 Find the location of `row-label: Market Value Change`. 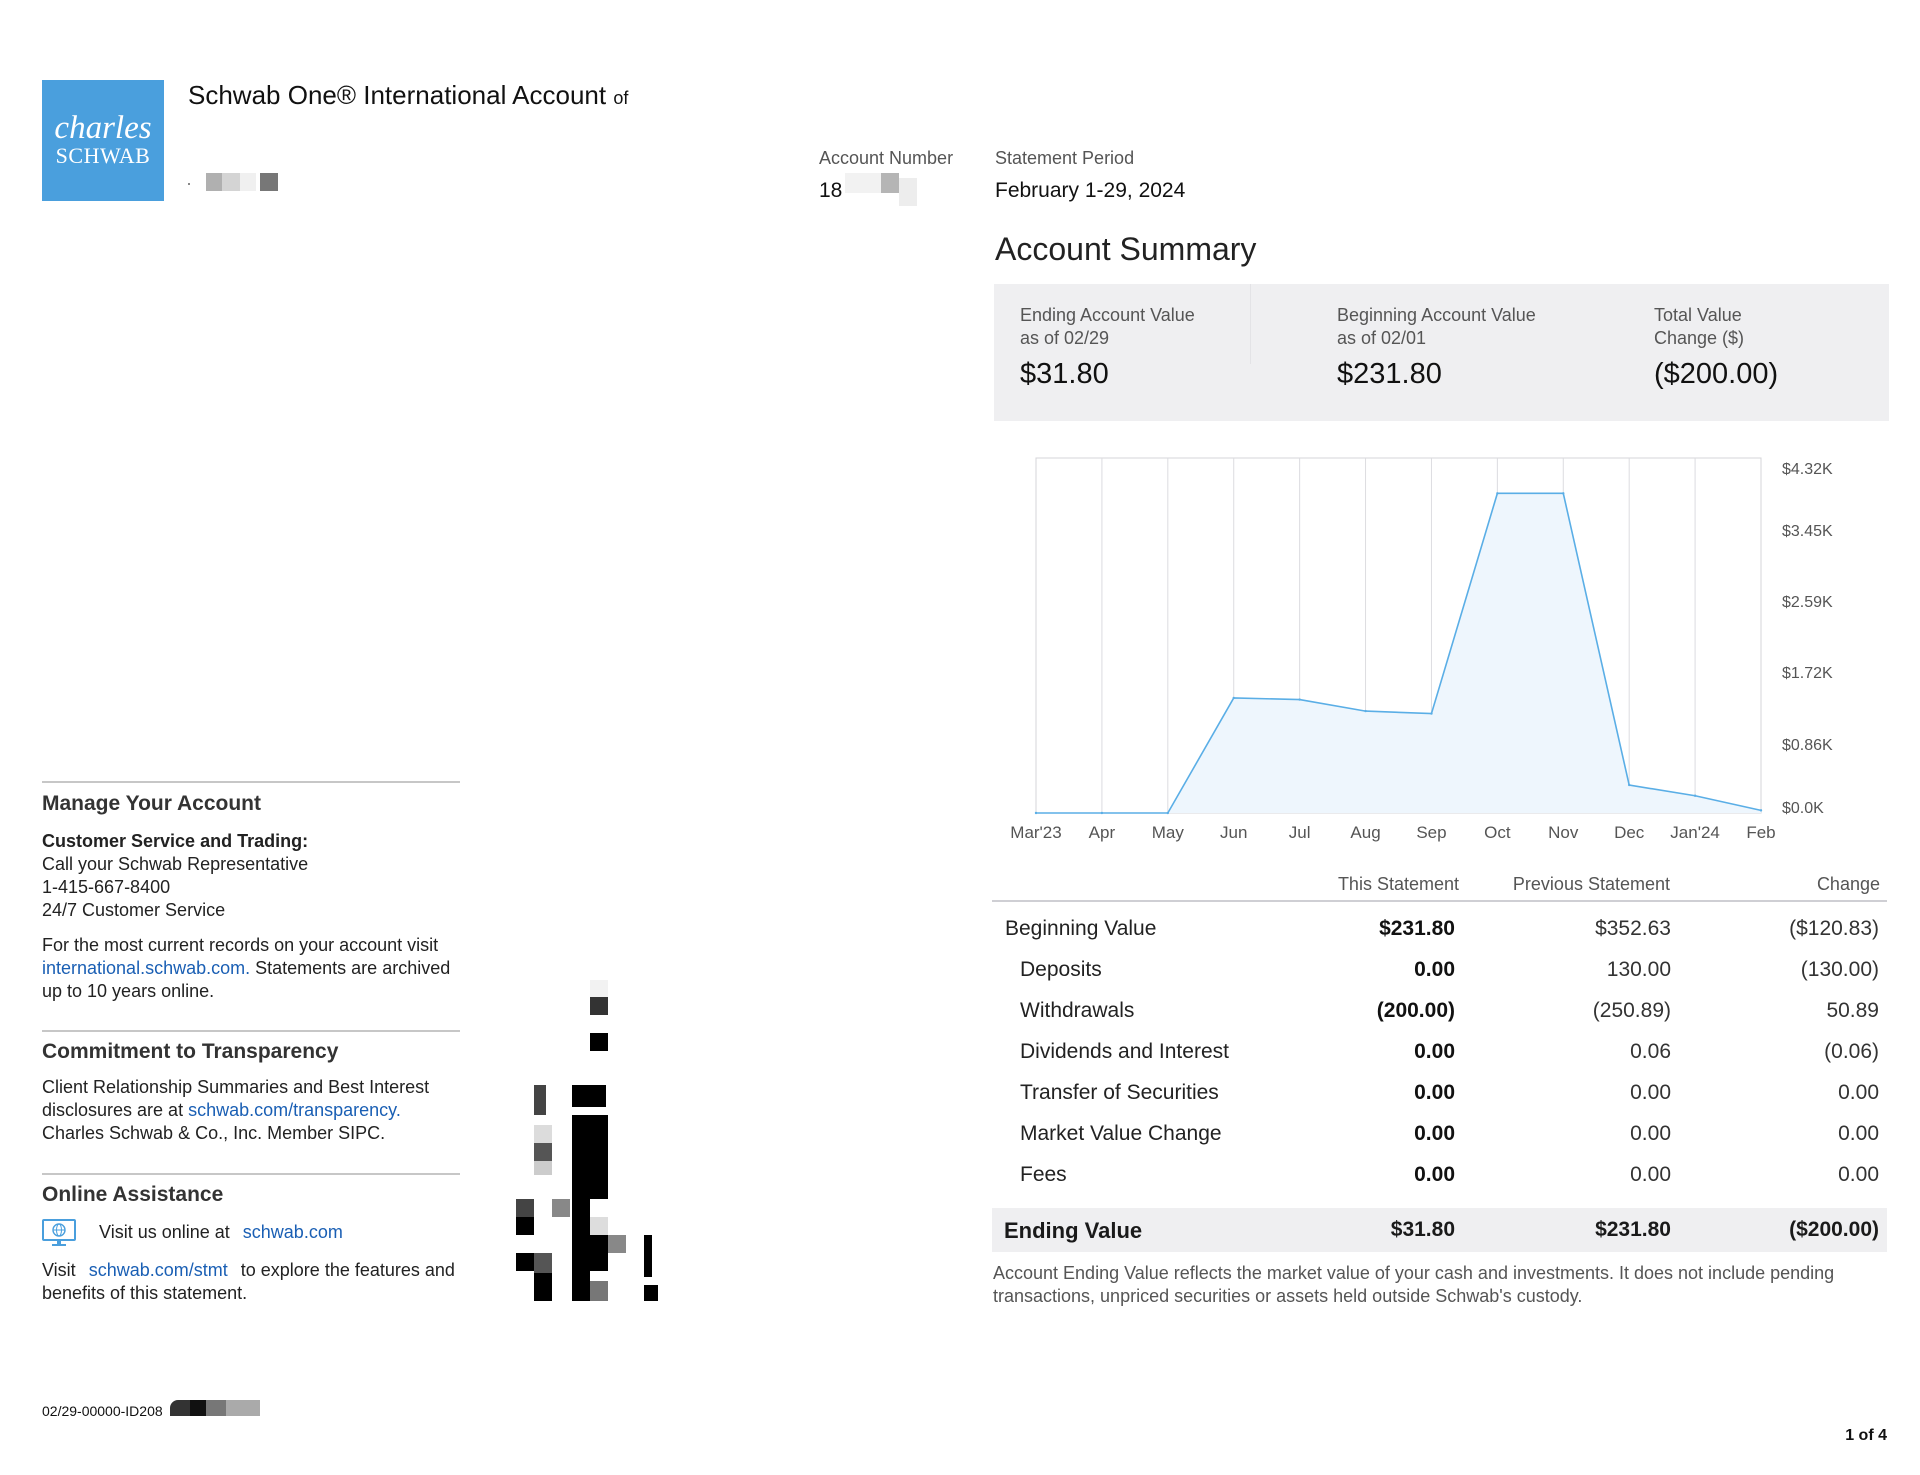

row-label: Market Value Change is located at coordinates (1121, 1133).